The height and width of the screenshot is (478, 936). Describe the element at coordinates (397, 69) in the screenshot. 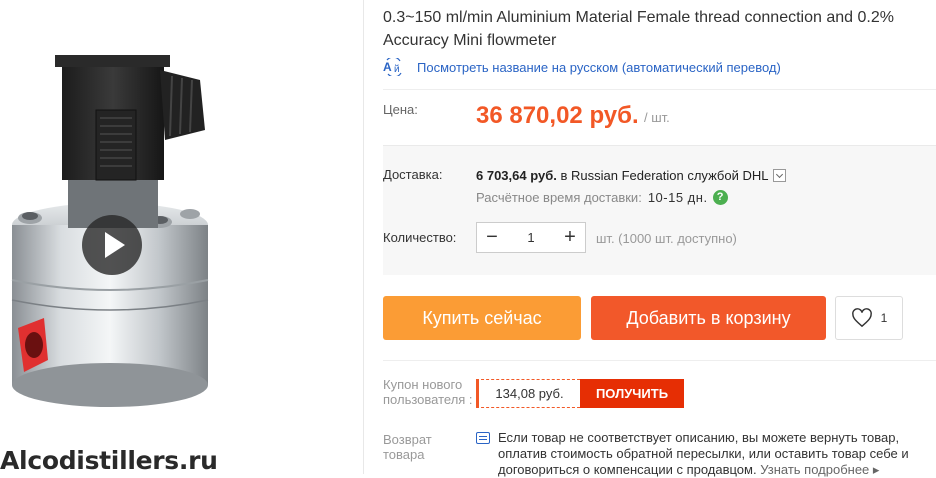

I see `svg-text: й` at that location.